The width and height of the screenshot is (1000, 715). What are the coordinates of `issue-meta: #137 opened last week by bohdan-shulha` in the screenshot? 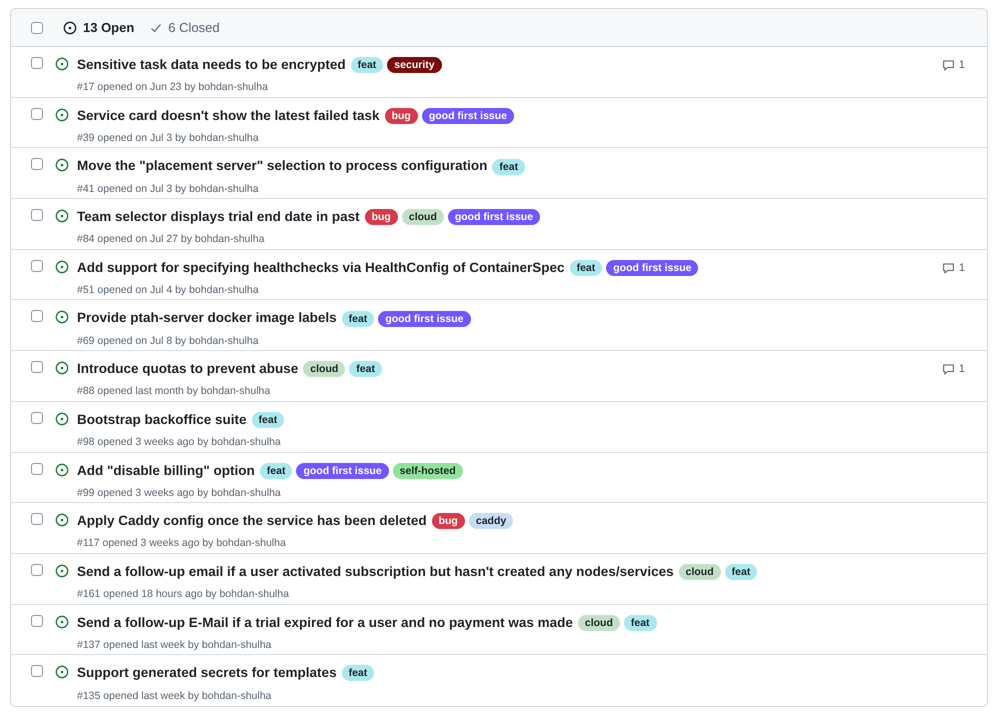 It's located at (174, 645).